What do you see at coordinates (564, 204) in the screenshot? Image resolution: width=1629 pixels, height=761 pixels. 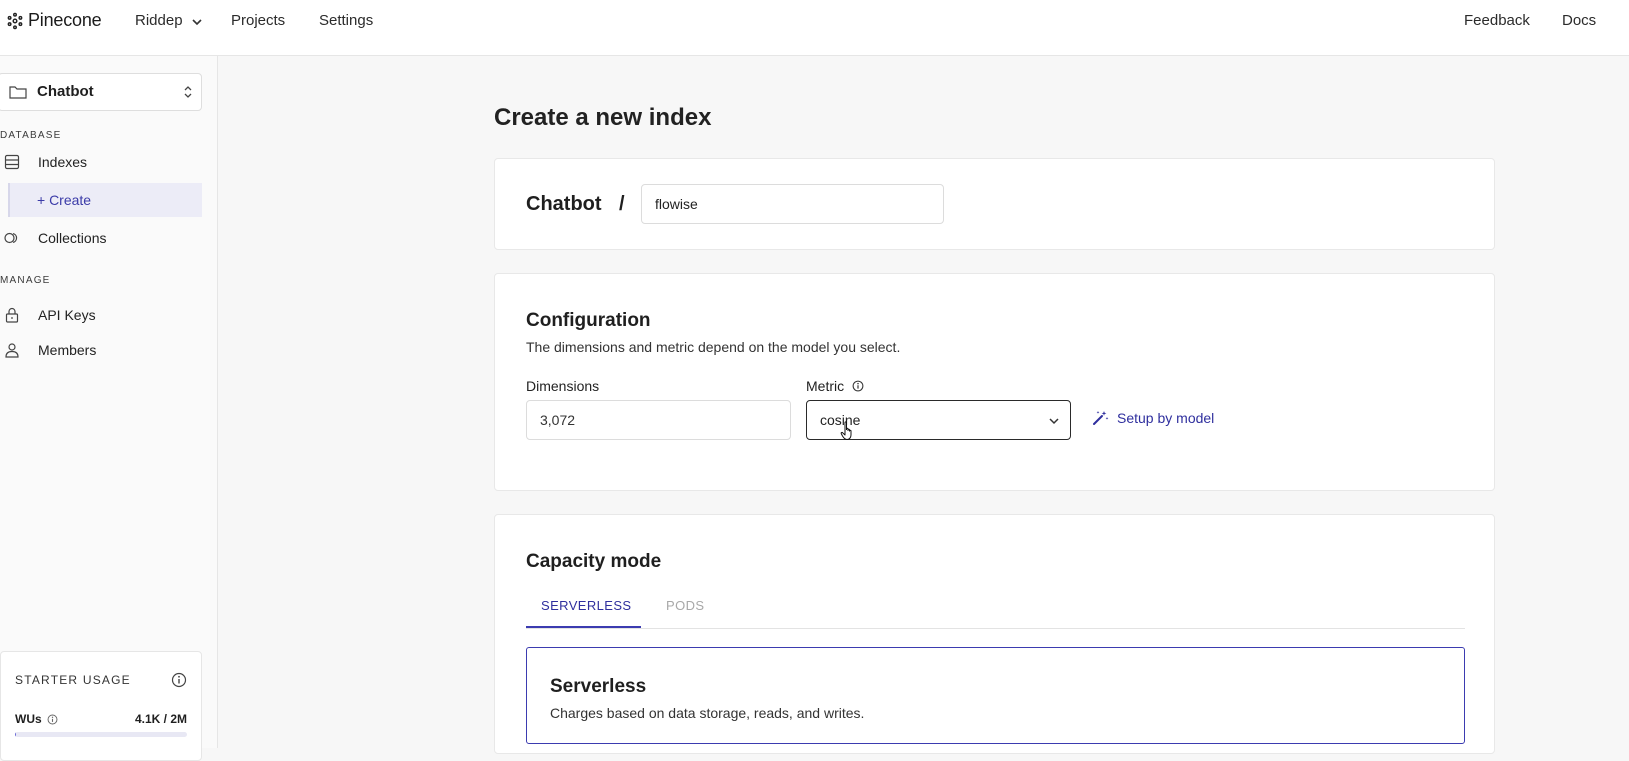 I see `index-project-name: Chatbot` at bounding box center [564, 204].